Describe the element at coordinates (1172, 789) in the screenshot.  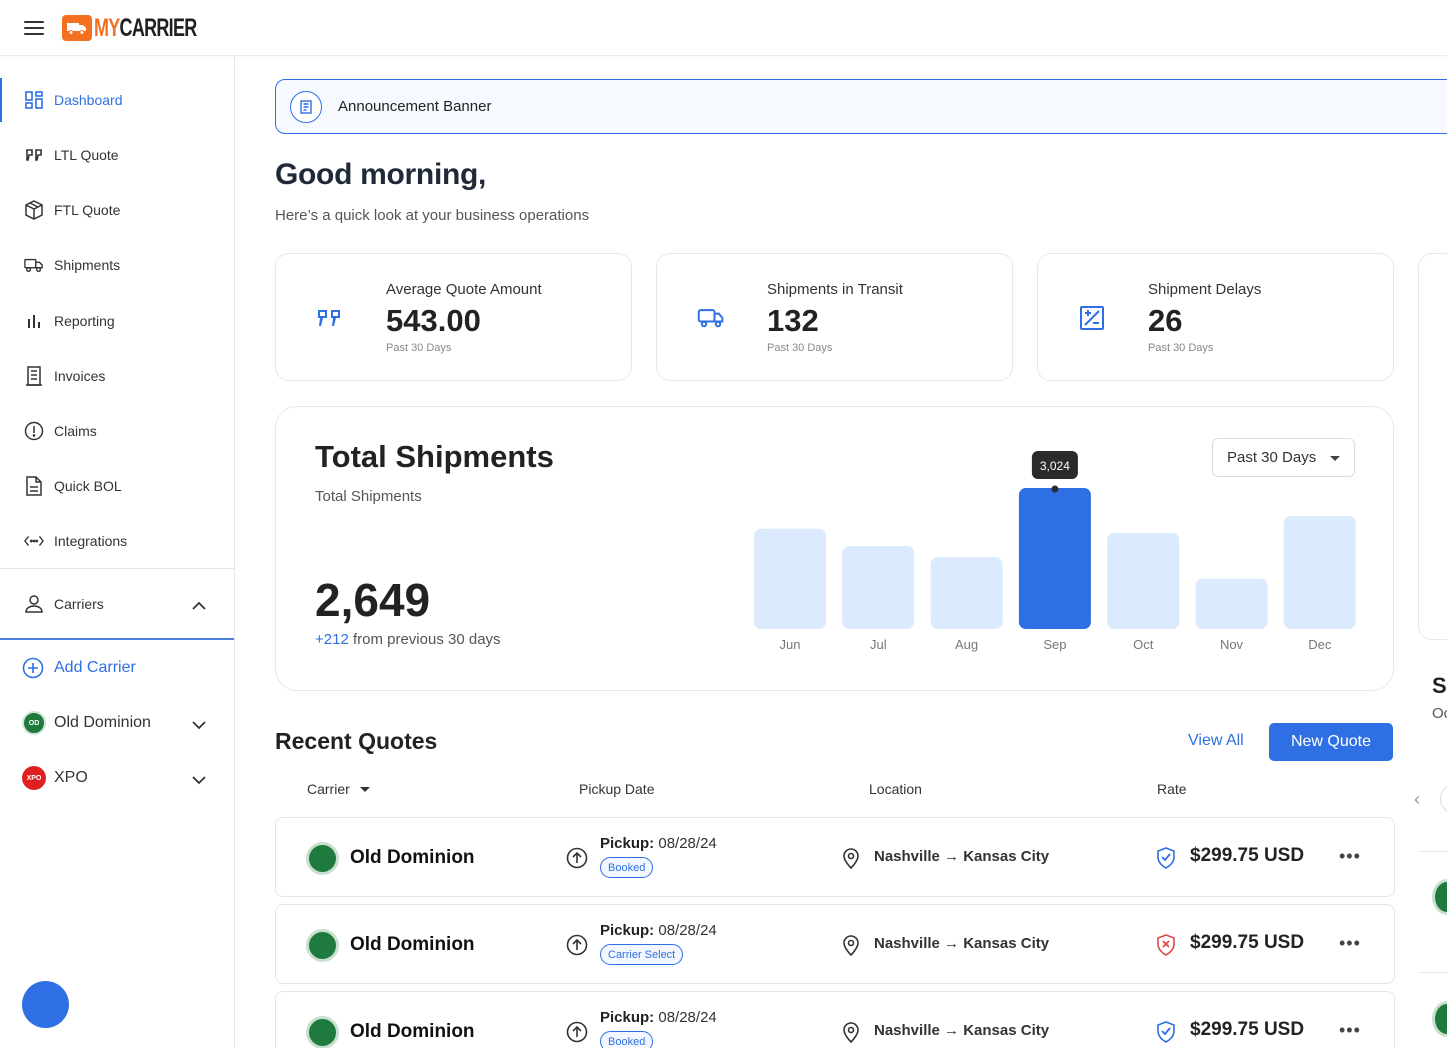
I see `column-header-rate: Rate` at that location.